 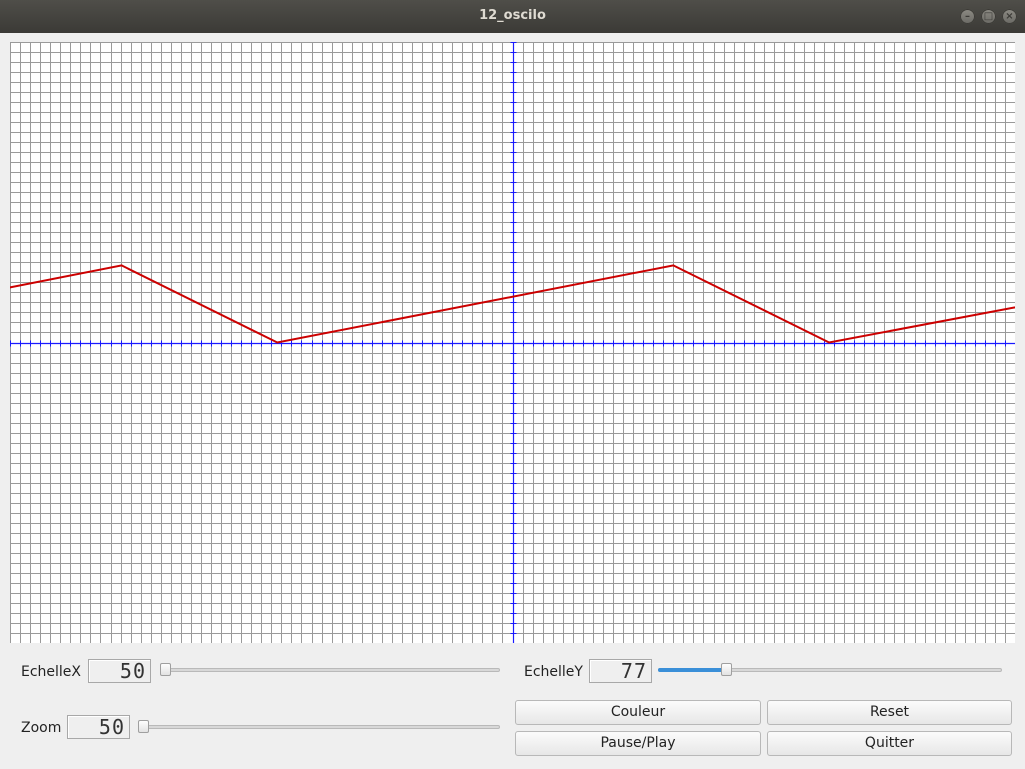 I want to click on zoom-slider-handle, so click(x=143, y=726).